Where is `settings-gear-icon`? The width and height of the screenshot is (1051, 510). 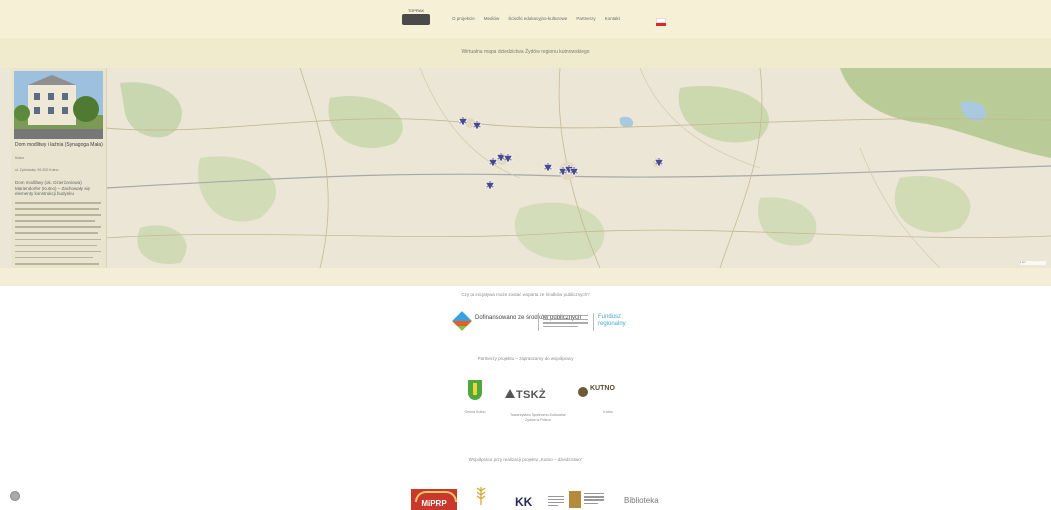
settings-gear-icon is located at coordinates (15, 496).